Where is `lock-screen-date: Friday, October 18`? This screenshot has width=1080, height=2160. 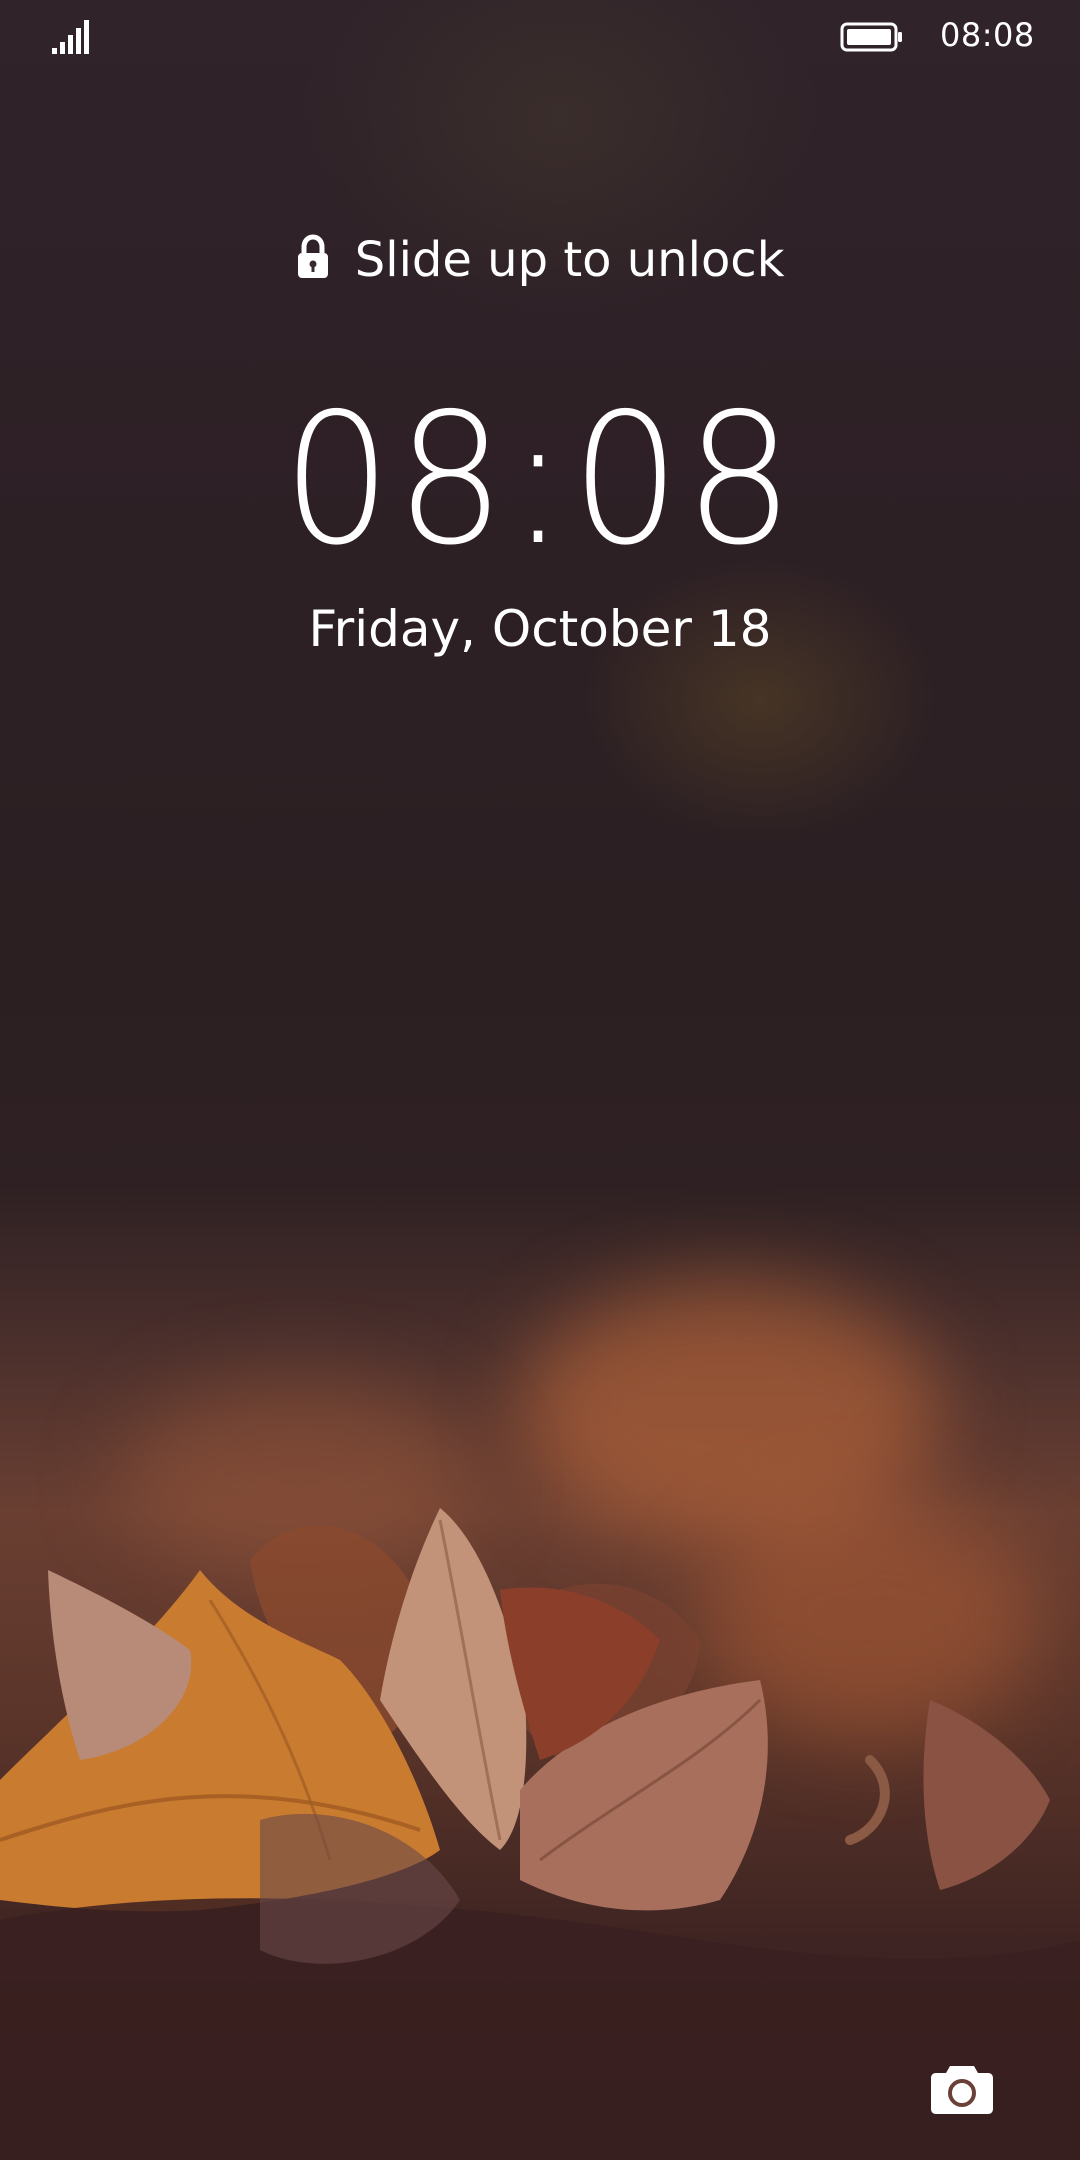
lock-screen-date: Friday, October 18 is located at coordinates (540, 629).